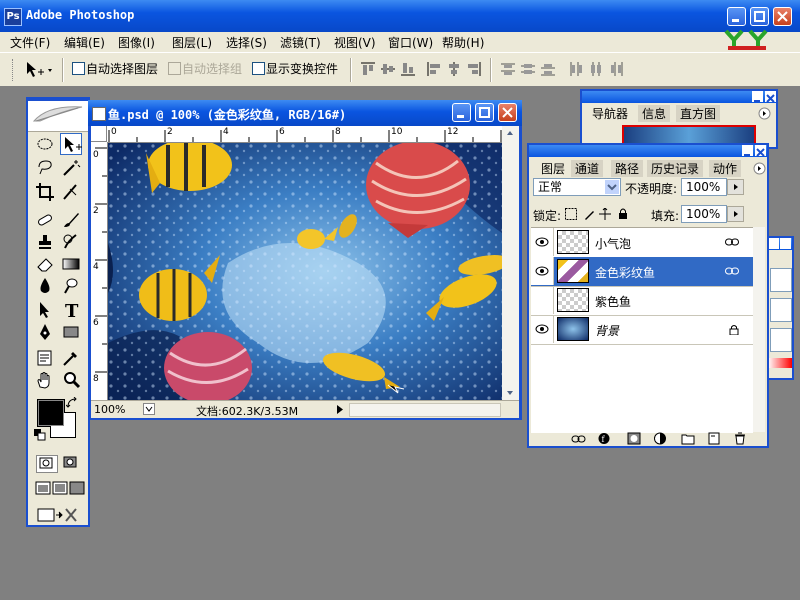 The image size is (800, 600). What do you see at coordinates (698, 113) in the screenshot?
I see `tab-histogram: 直方图` at bounding box center [698, 113].